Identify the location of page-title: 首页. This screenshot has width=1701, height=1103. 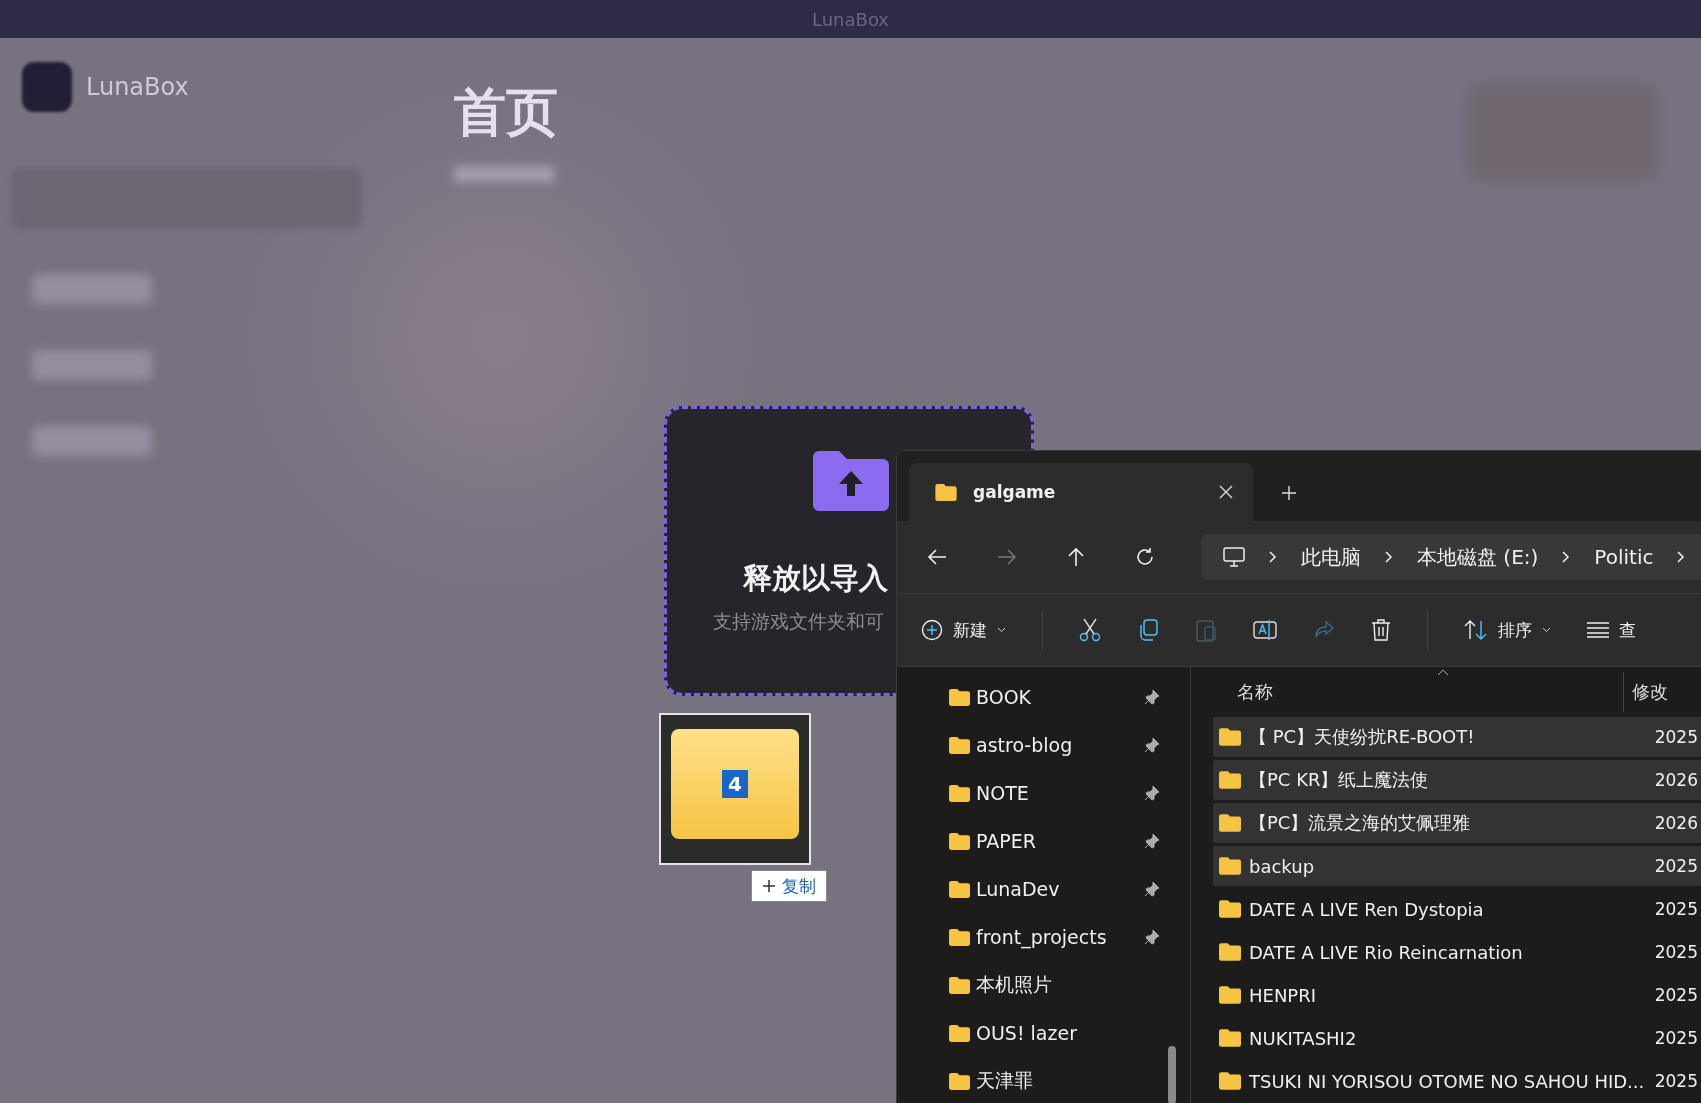
(506, 112).